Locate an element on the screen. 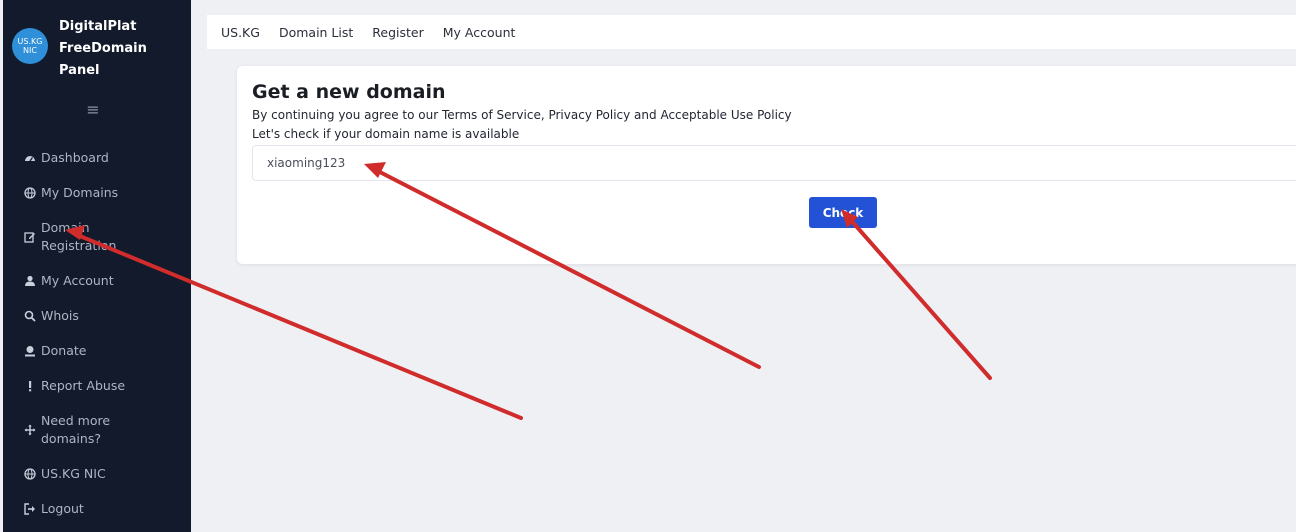 The height and width of the screenshot is (532, 1296). sidebar-item-dashboard: Dashboard is located at coordinates (97, 157).